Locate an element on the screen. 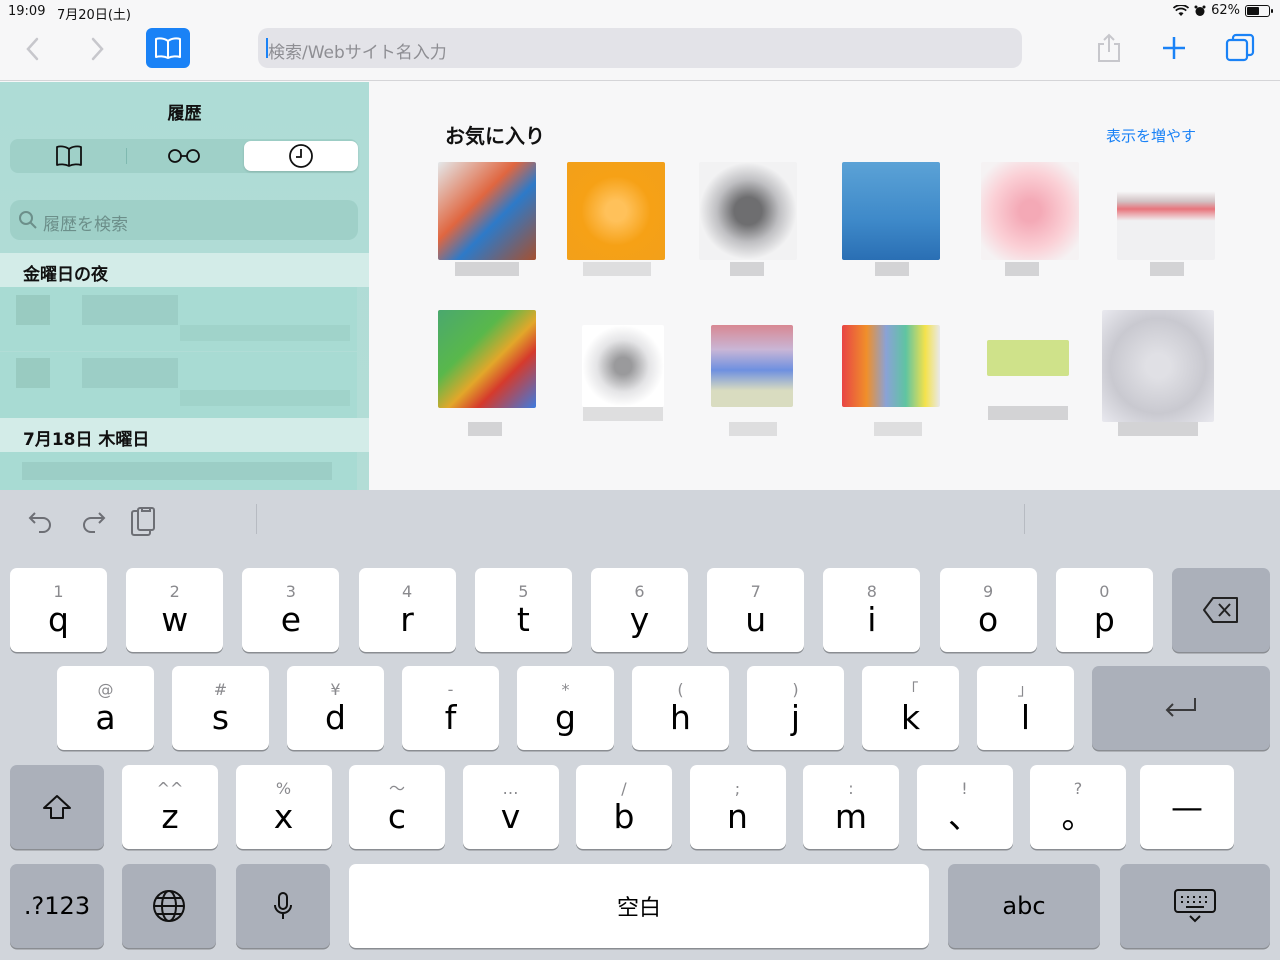  key-p: 0p is located at coordinates (1104, 610).